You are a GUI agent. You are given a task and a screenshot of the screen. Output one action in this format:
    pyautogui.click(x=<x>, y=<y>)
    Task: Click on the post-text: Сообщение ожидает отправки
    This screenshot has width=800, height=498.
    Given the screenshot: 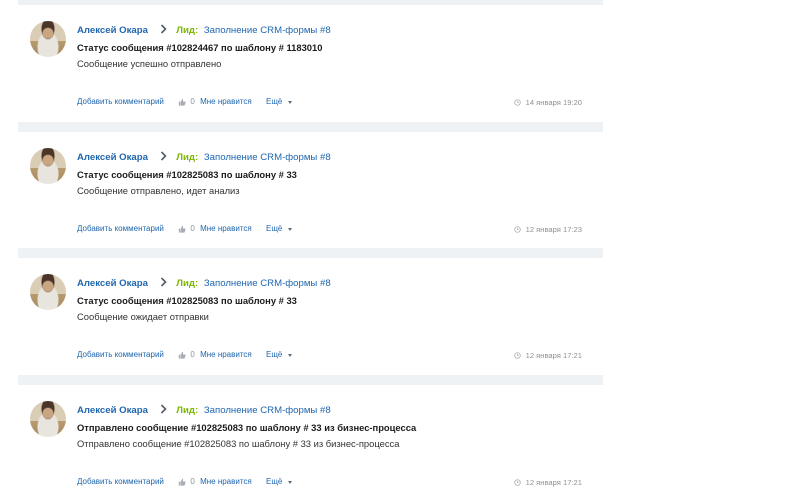 What is the action you would take?
    pyautogui.click(x=143, y=316)
    